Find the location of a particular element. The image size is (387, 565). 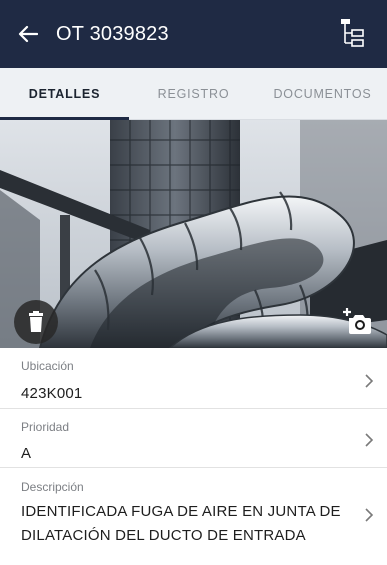

page-title: OT 3039823 is located at coordinates (112, 33).